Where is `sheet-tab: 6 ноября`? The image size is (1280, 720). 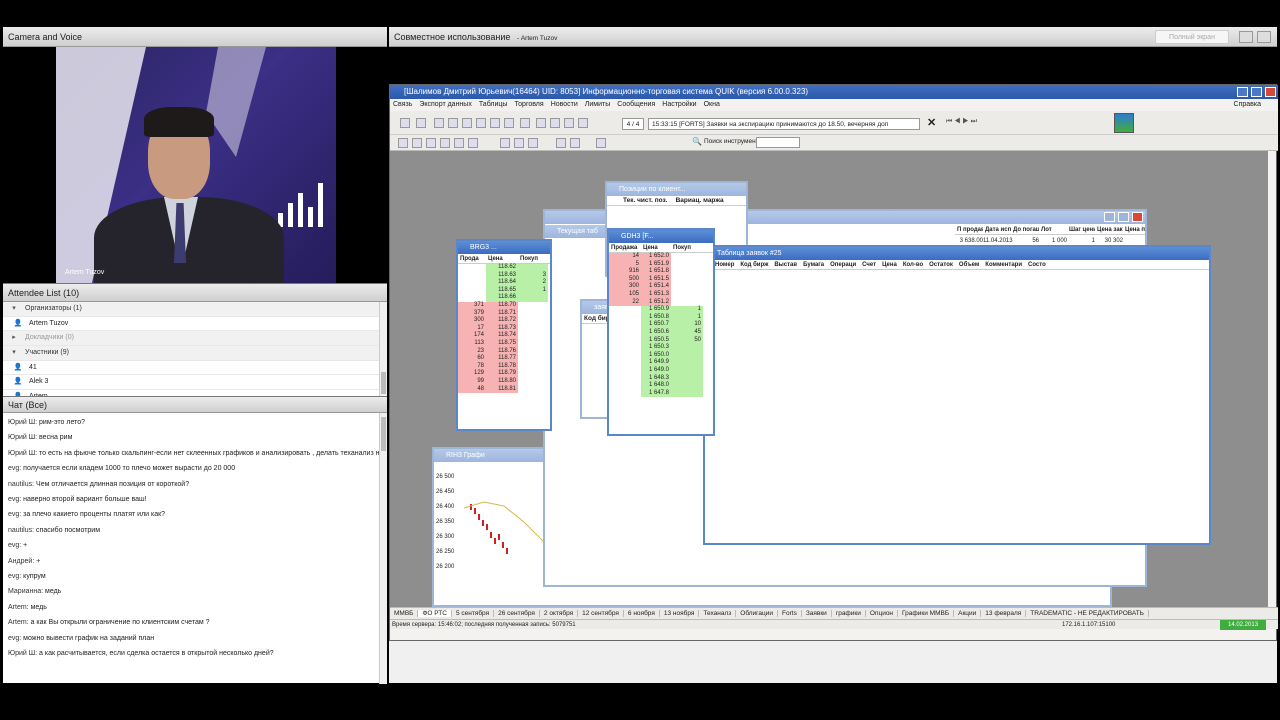 sheet-tab: 6 ноября is located at coordinates (641, 613).